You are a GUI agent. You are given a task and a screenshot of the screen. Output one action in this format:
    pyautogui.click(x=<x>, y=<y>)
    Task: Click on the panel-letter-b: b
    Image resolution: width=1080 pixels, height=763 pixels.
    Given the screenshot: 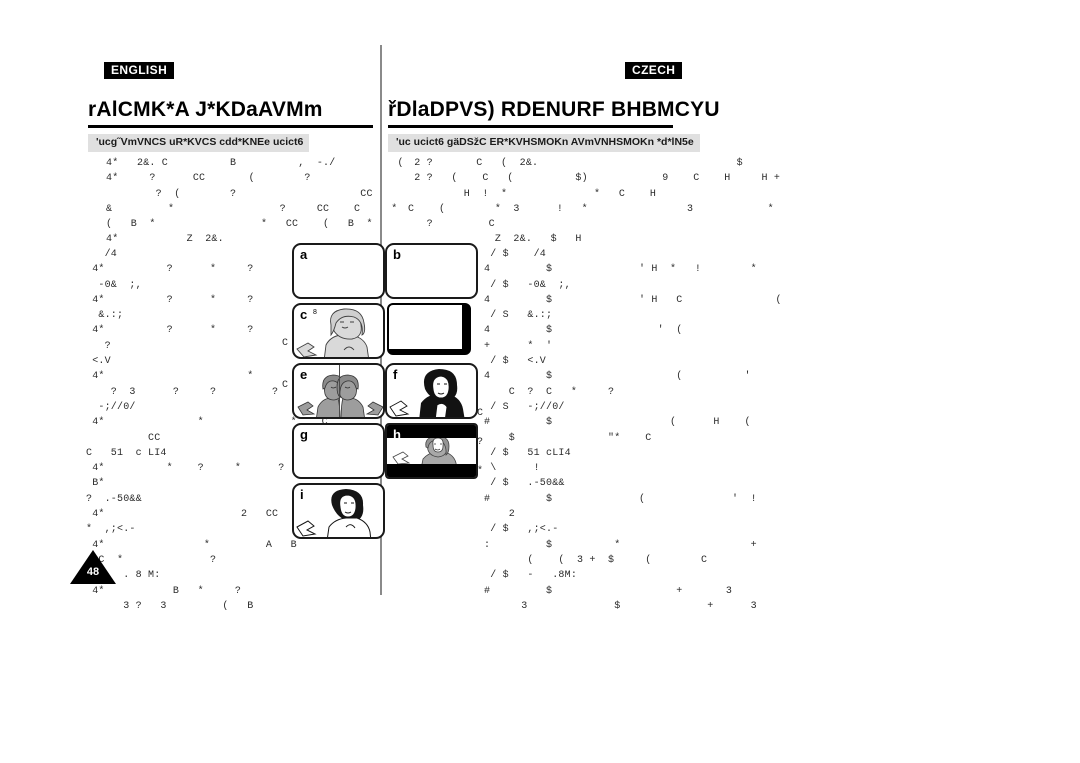 What is the action you would take?
    pyautogui.click(x=397, y=254)
    